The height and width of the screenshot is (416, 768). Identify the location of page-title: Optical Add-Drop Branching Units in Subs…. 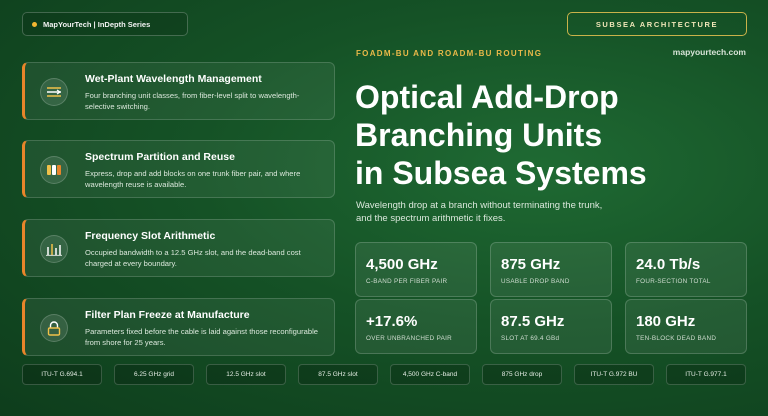
(555, 135).